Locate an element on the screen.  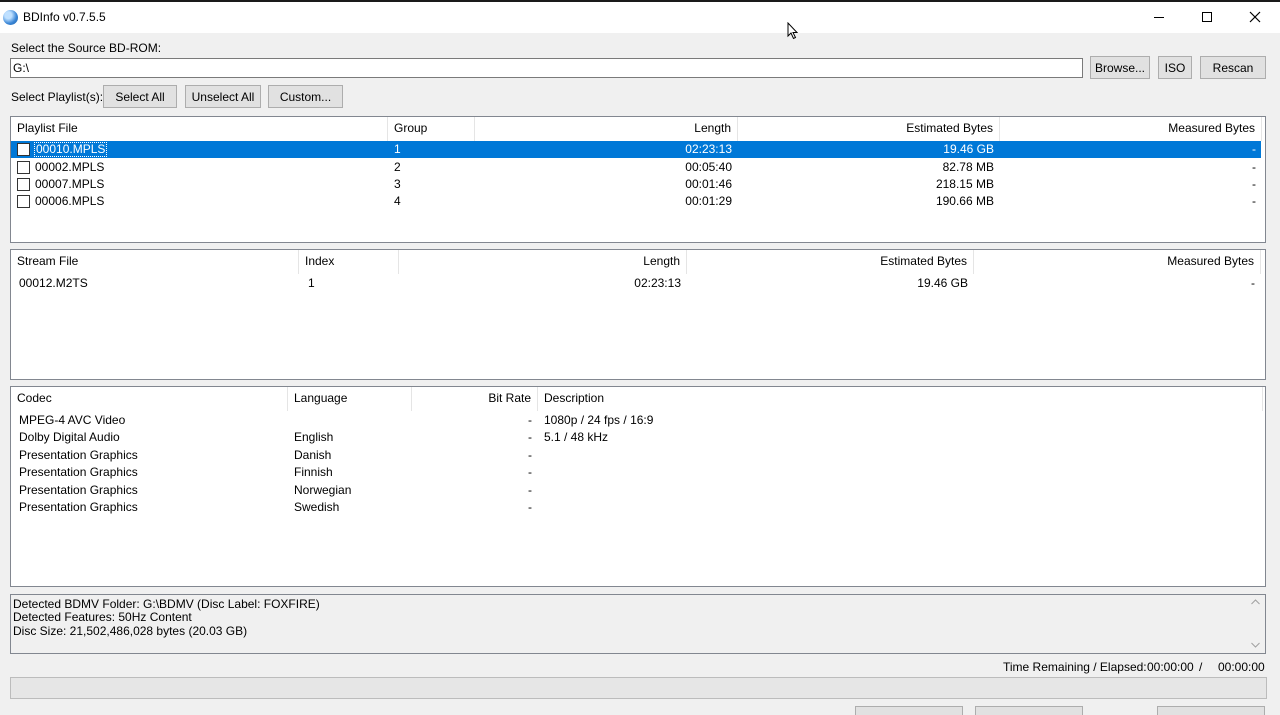
bdinfo-app-icon is located at coordinates (10, 17).